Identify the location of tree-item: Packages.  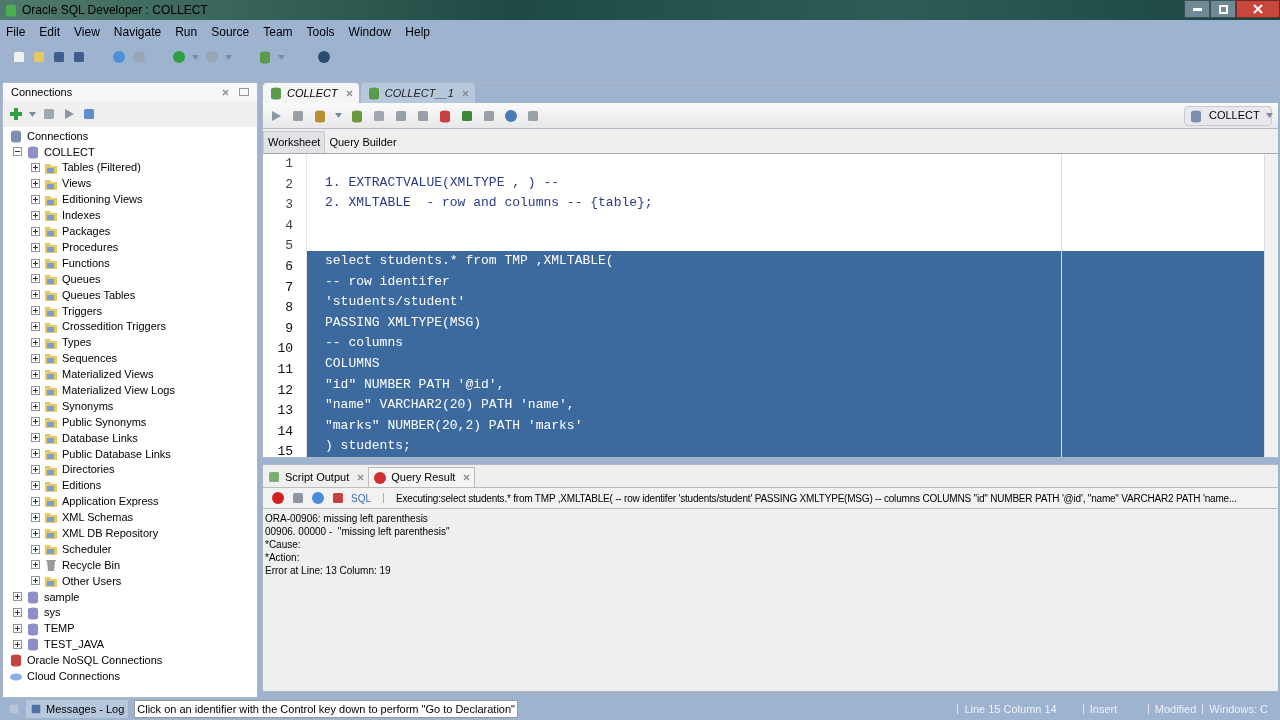
(86, 231).